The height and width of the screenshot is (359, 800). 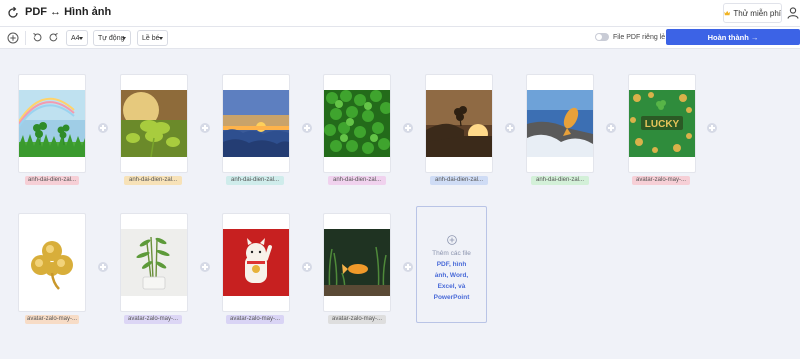 What do you see at coordinates (13, 13) in the screenshot?
I see `back-icon` at bounding box center [13, 13].